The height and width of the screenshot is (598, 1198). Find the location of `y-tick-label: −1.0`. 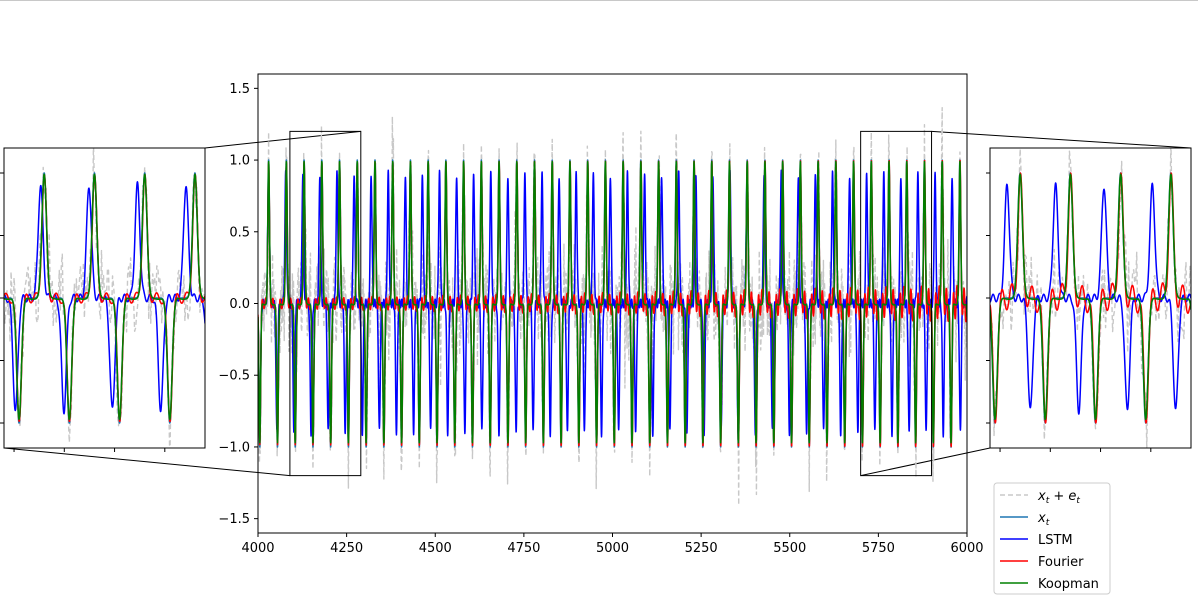

y-tick-label: −1.0 is located at coordinates (234, 447).